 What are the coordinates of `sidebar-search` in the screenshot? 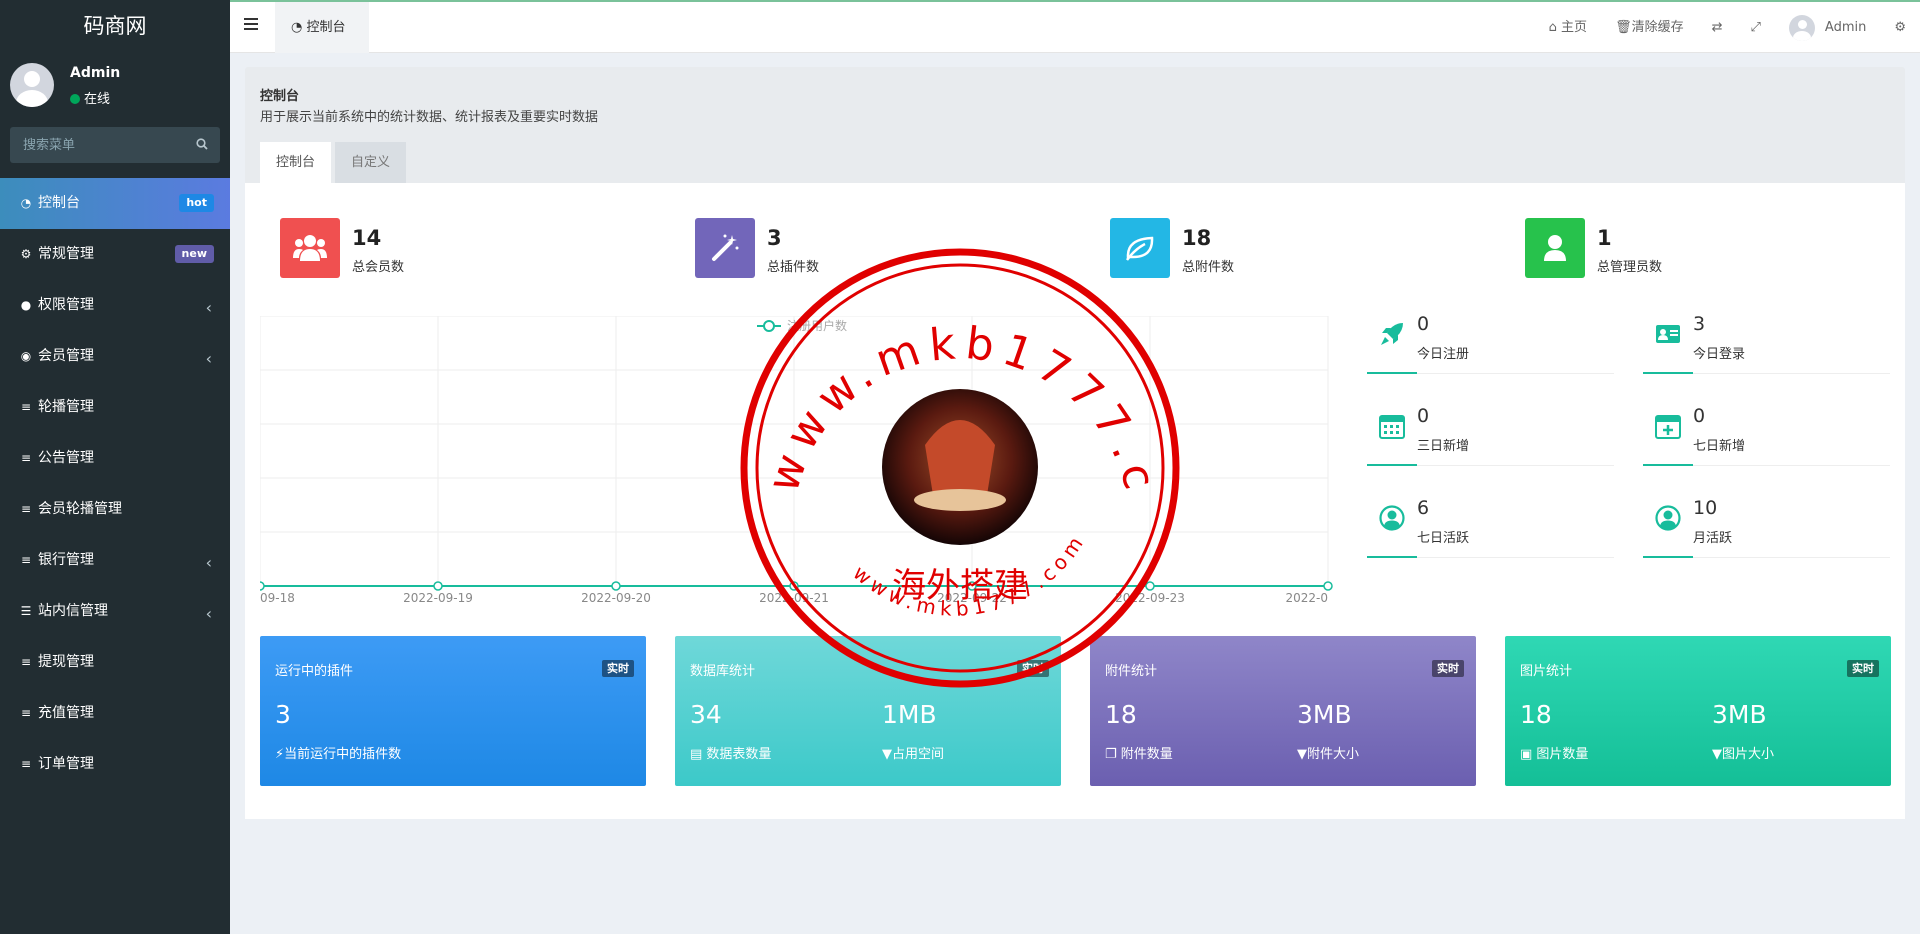 It's located at (115, 145).